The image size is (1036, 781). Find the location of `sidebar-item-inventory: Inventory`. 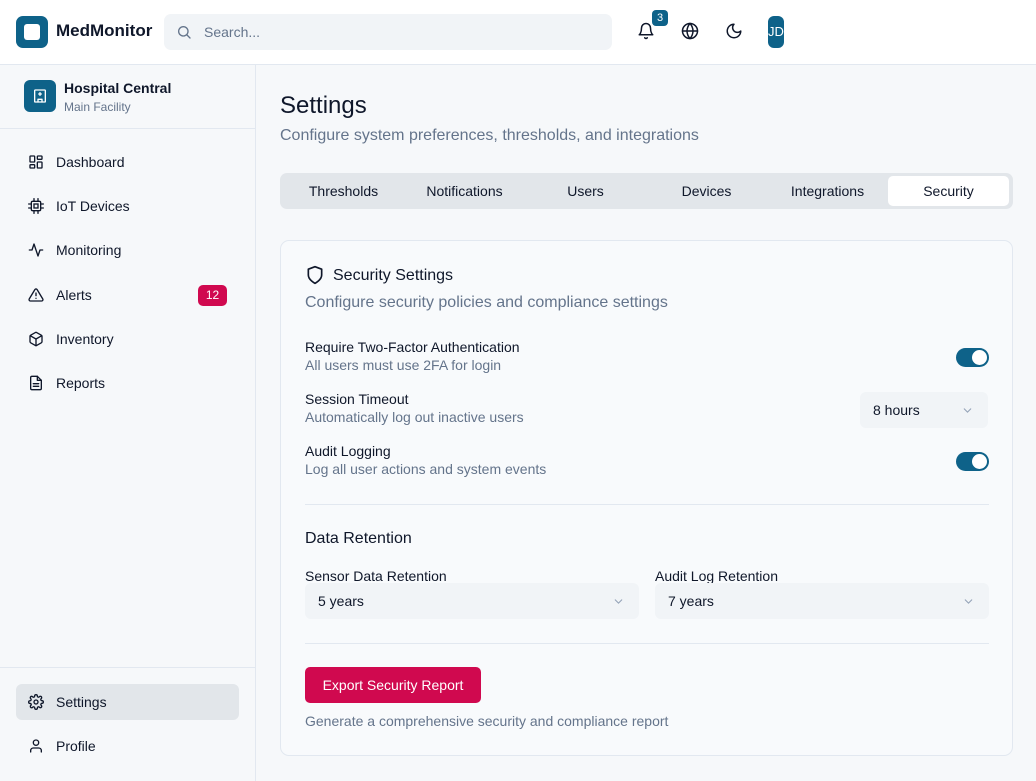

sidebar-item-inventory: Inventory is located at coordinates (127, 339).